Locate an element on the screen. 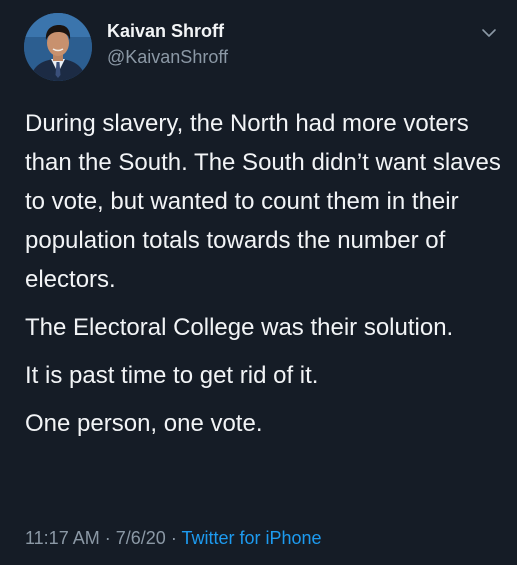 The image size is (517, 565). avatar-image is located at coordinates (58, 47).